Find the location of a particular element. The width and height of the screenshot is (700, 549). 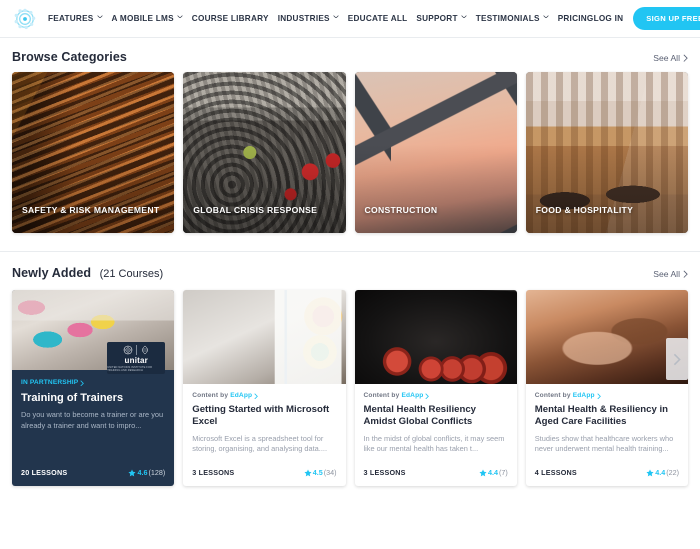

nav-item-label: A MOBILE LMS is located at coordinates (142, 18).